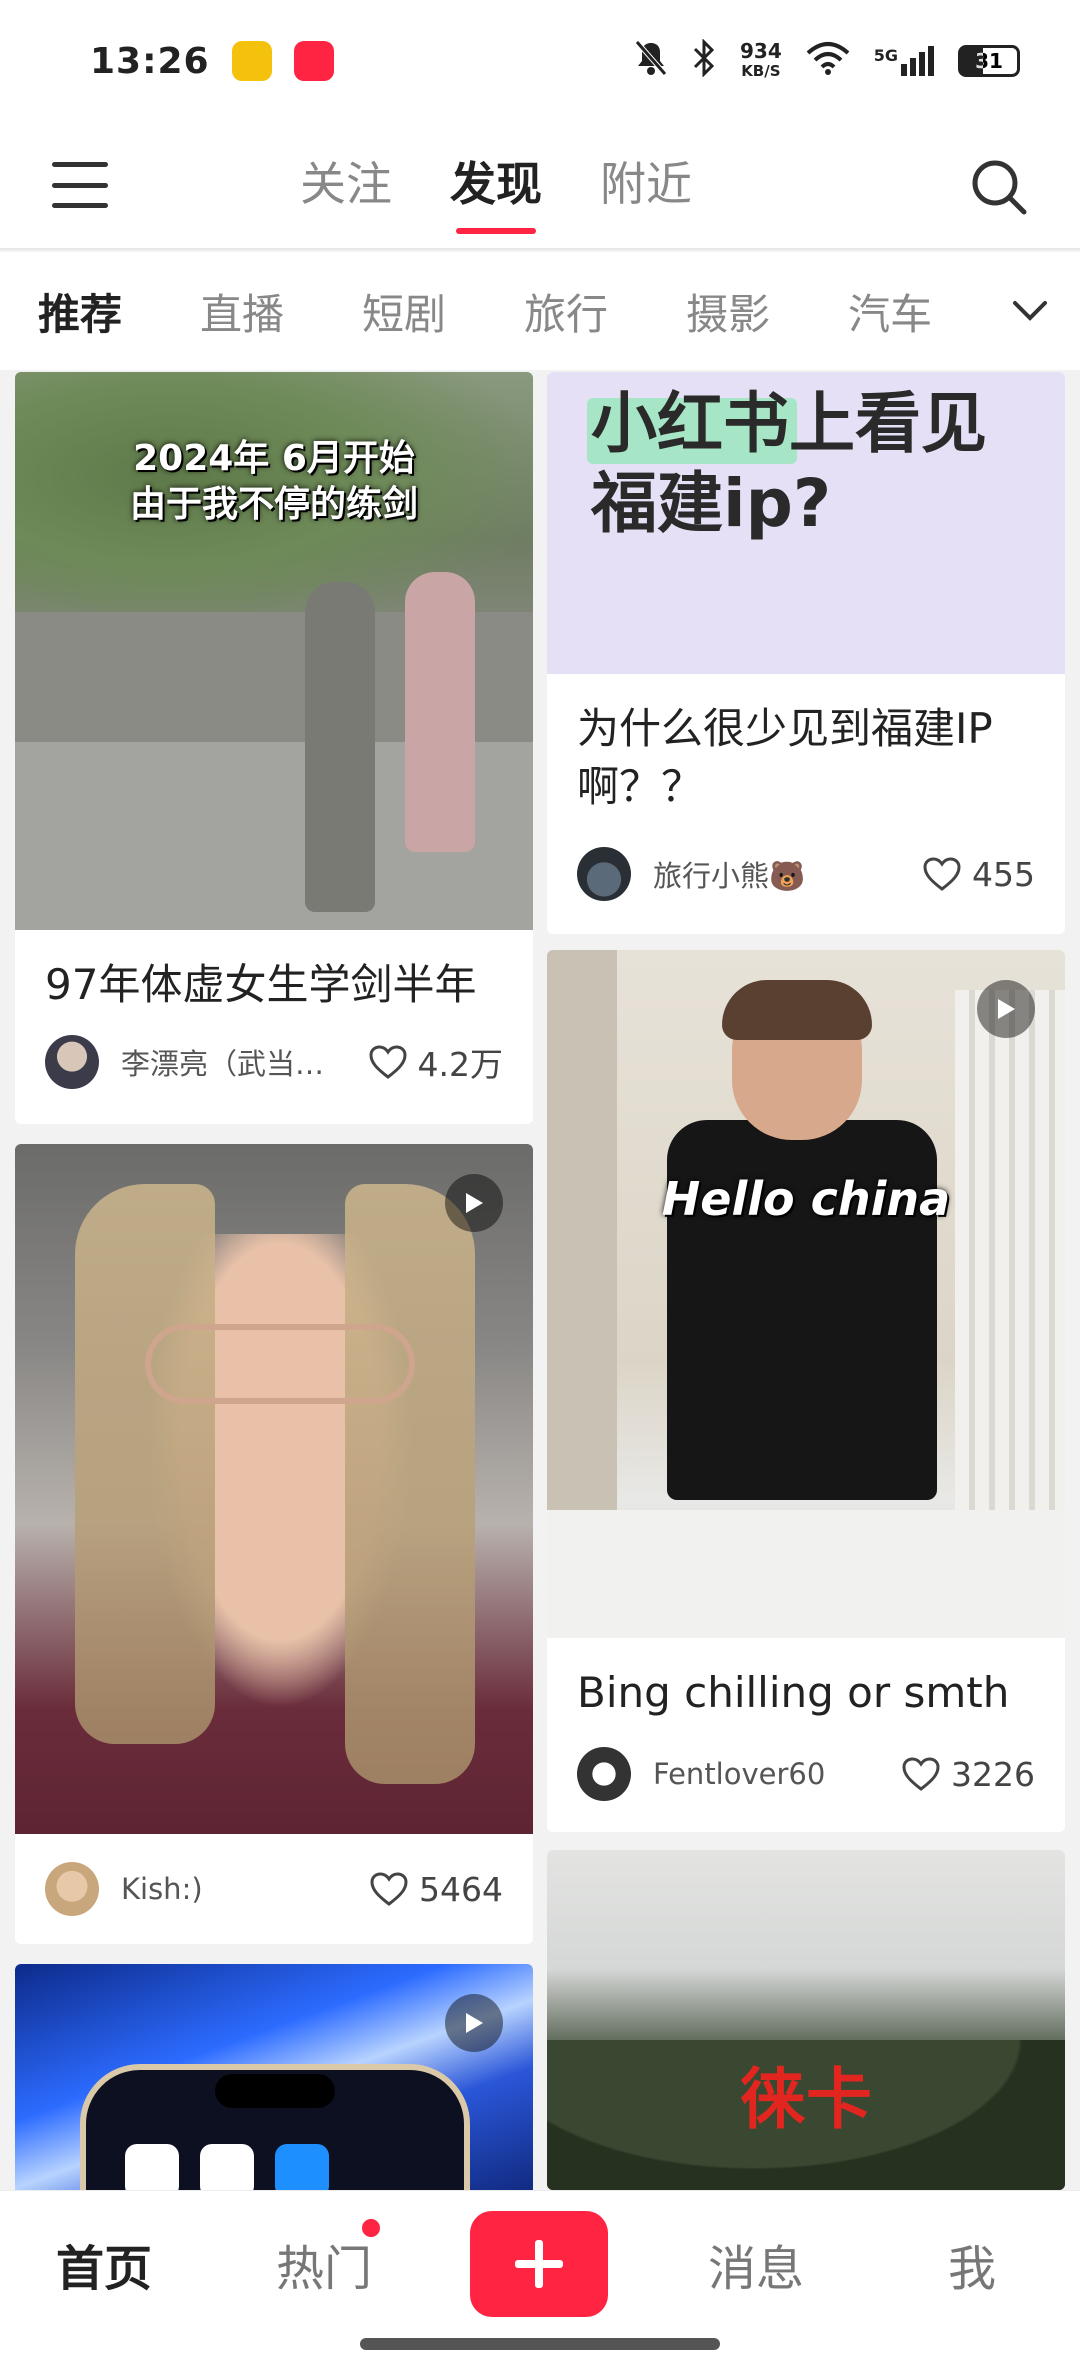 Image resolution: width=1080 pixels, height=2374 pixels. I want to click on author-name: Fentlover60, so click(772, 1774).